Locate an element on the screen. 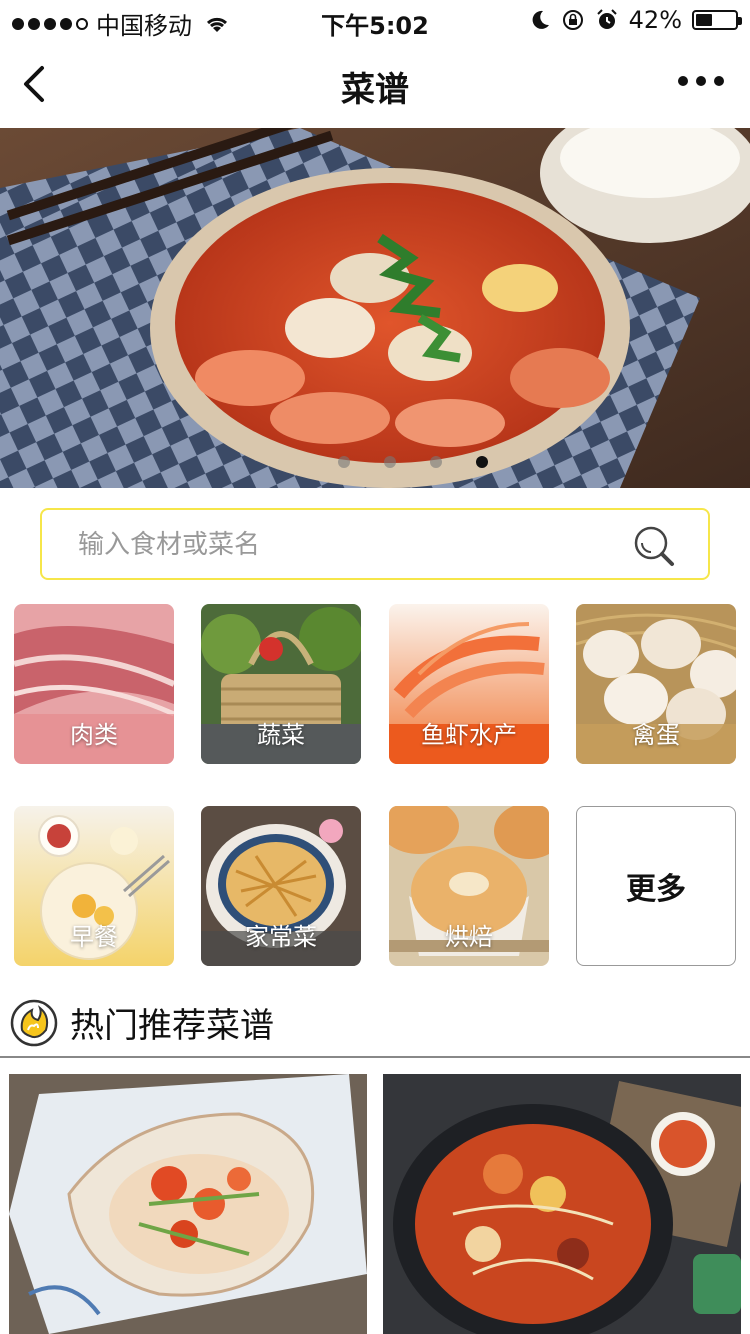 Image resolution: width=750 pixels, height=1334 pixels. category-label: 肉类 is located at coordinates (94, 735).